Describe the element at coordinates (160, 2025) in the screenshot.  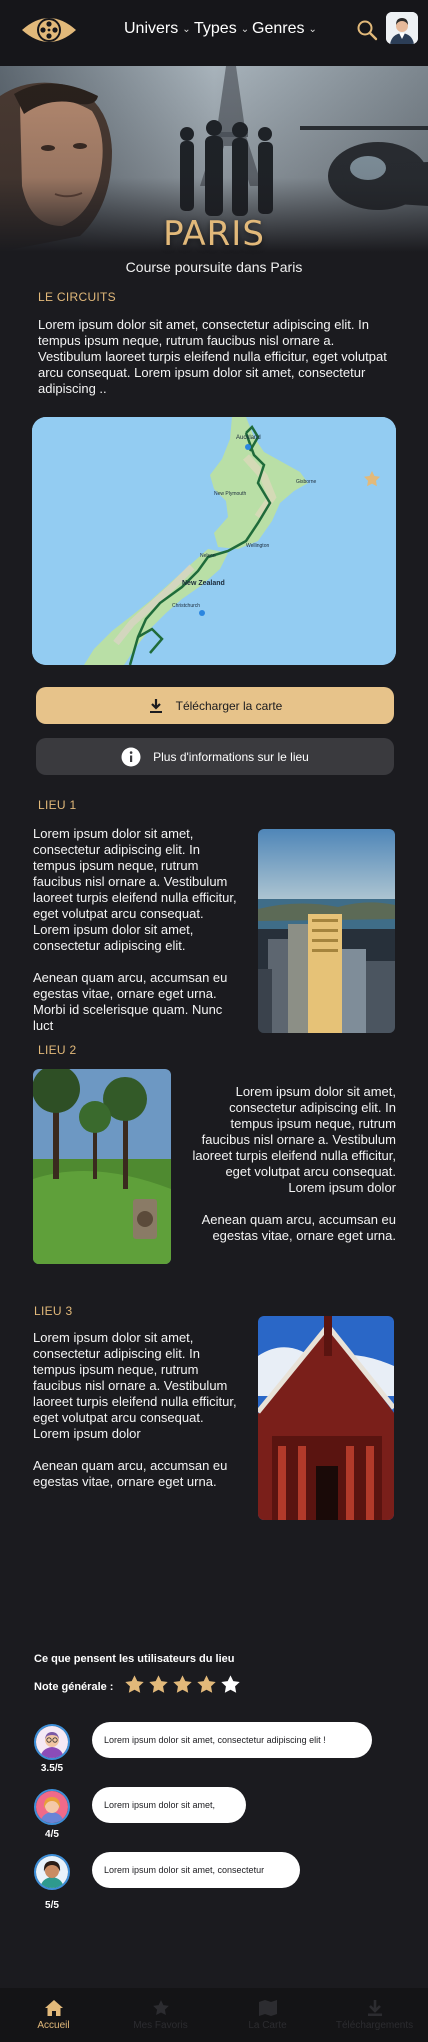
I see `tab-favoris-label: Mes Favoris` at that location.